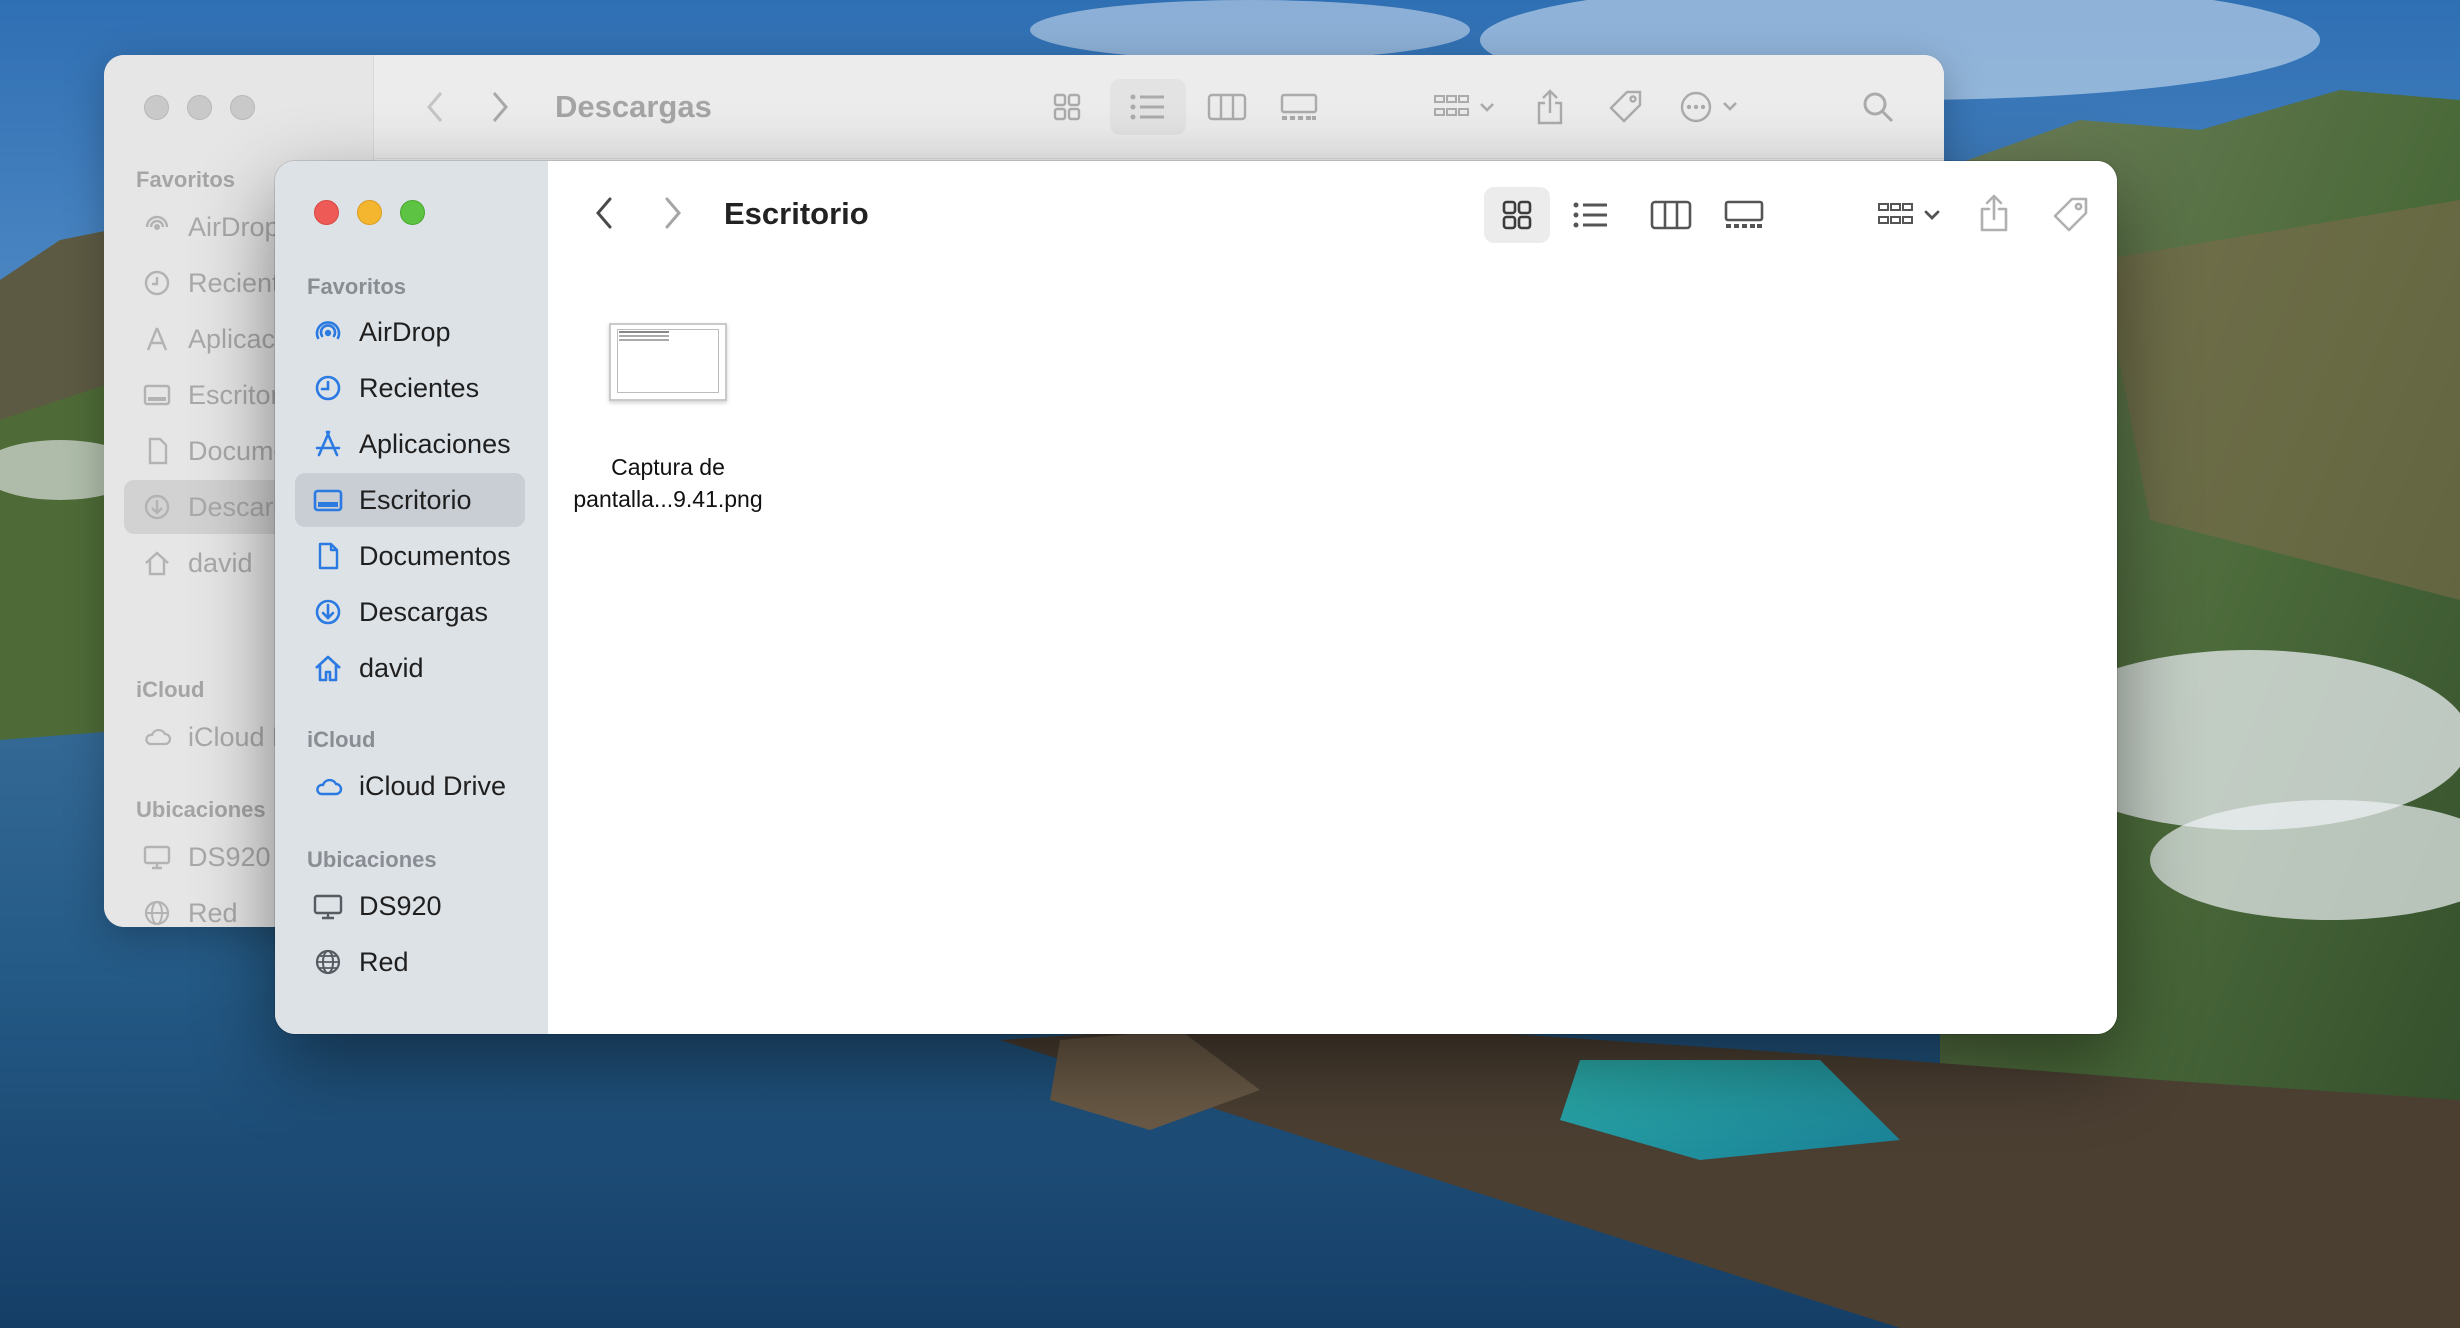 The image size is (2460, 1328). I want to click on search-icon, so click(1878, 107).